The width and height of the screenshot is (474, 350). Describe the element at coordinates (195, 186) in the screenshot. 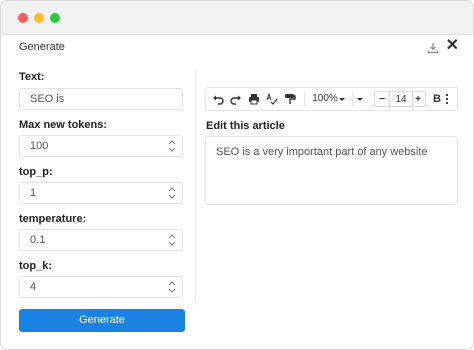

I see `panel-divider` at that location.